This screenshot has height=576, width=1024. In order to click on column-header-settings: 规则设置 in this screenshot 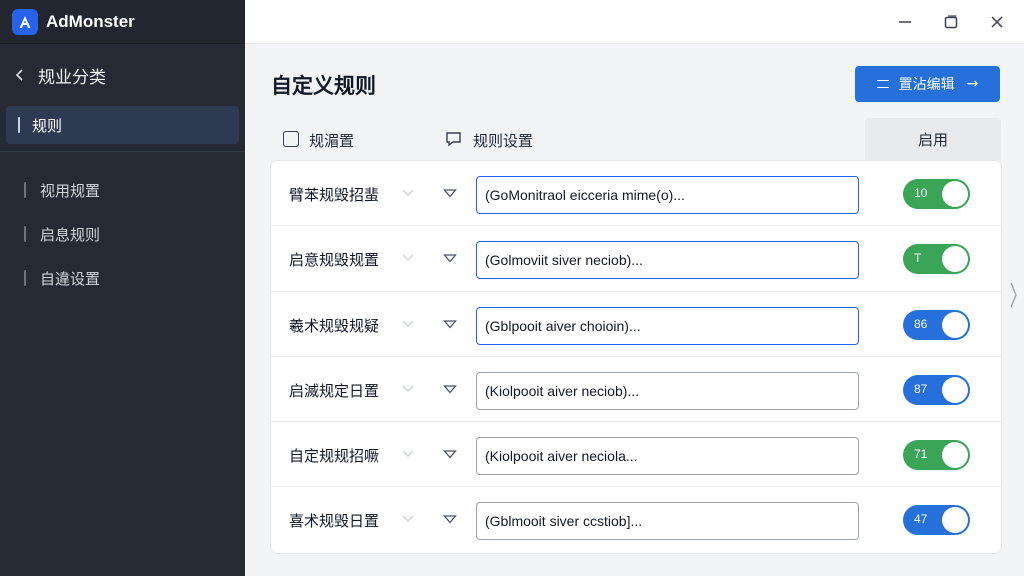, I will do `click(503, 141)`.